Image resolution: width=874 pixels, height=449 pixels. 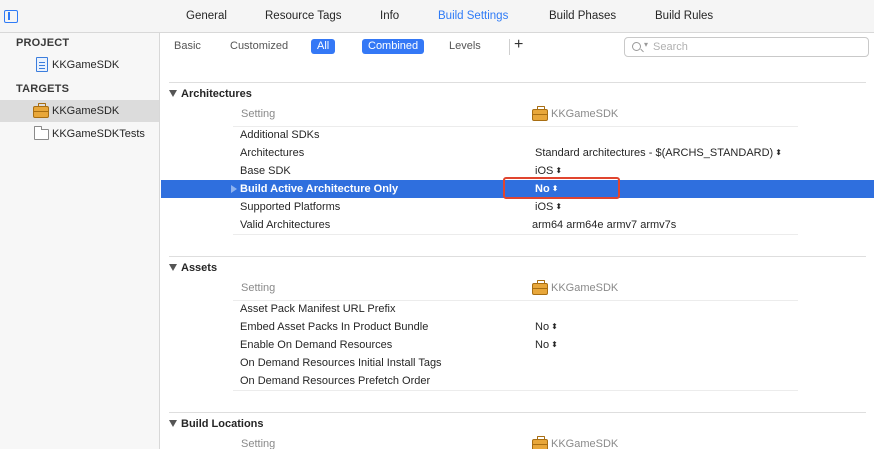 What do you see at coordinates (341, 363) in the screenshot?
I see `setting-name: On Demand Resources Initial Install Tags` at bounding box center [341, 363].